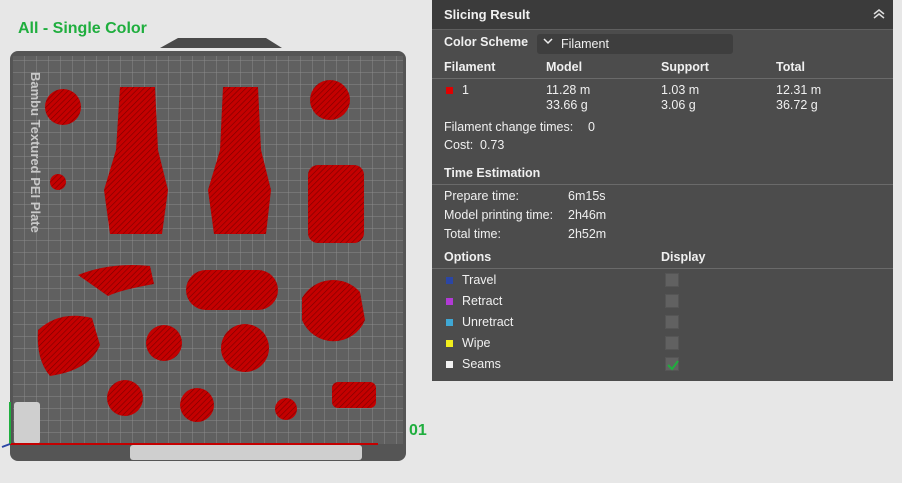 This screenshot has height=483, width=902. What do you see at coordinates (58, 182) in the screenshot?
I see `model-gear-small` at bounding box center [58, 182].